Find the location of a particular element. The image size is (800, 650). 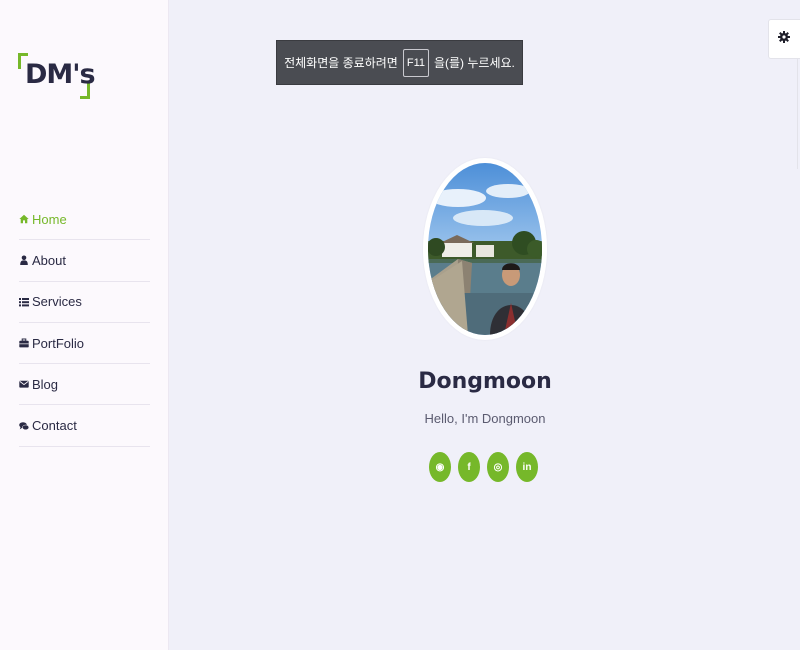

settings-toggle-button is located at coordinates (784, 39).